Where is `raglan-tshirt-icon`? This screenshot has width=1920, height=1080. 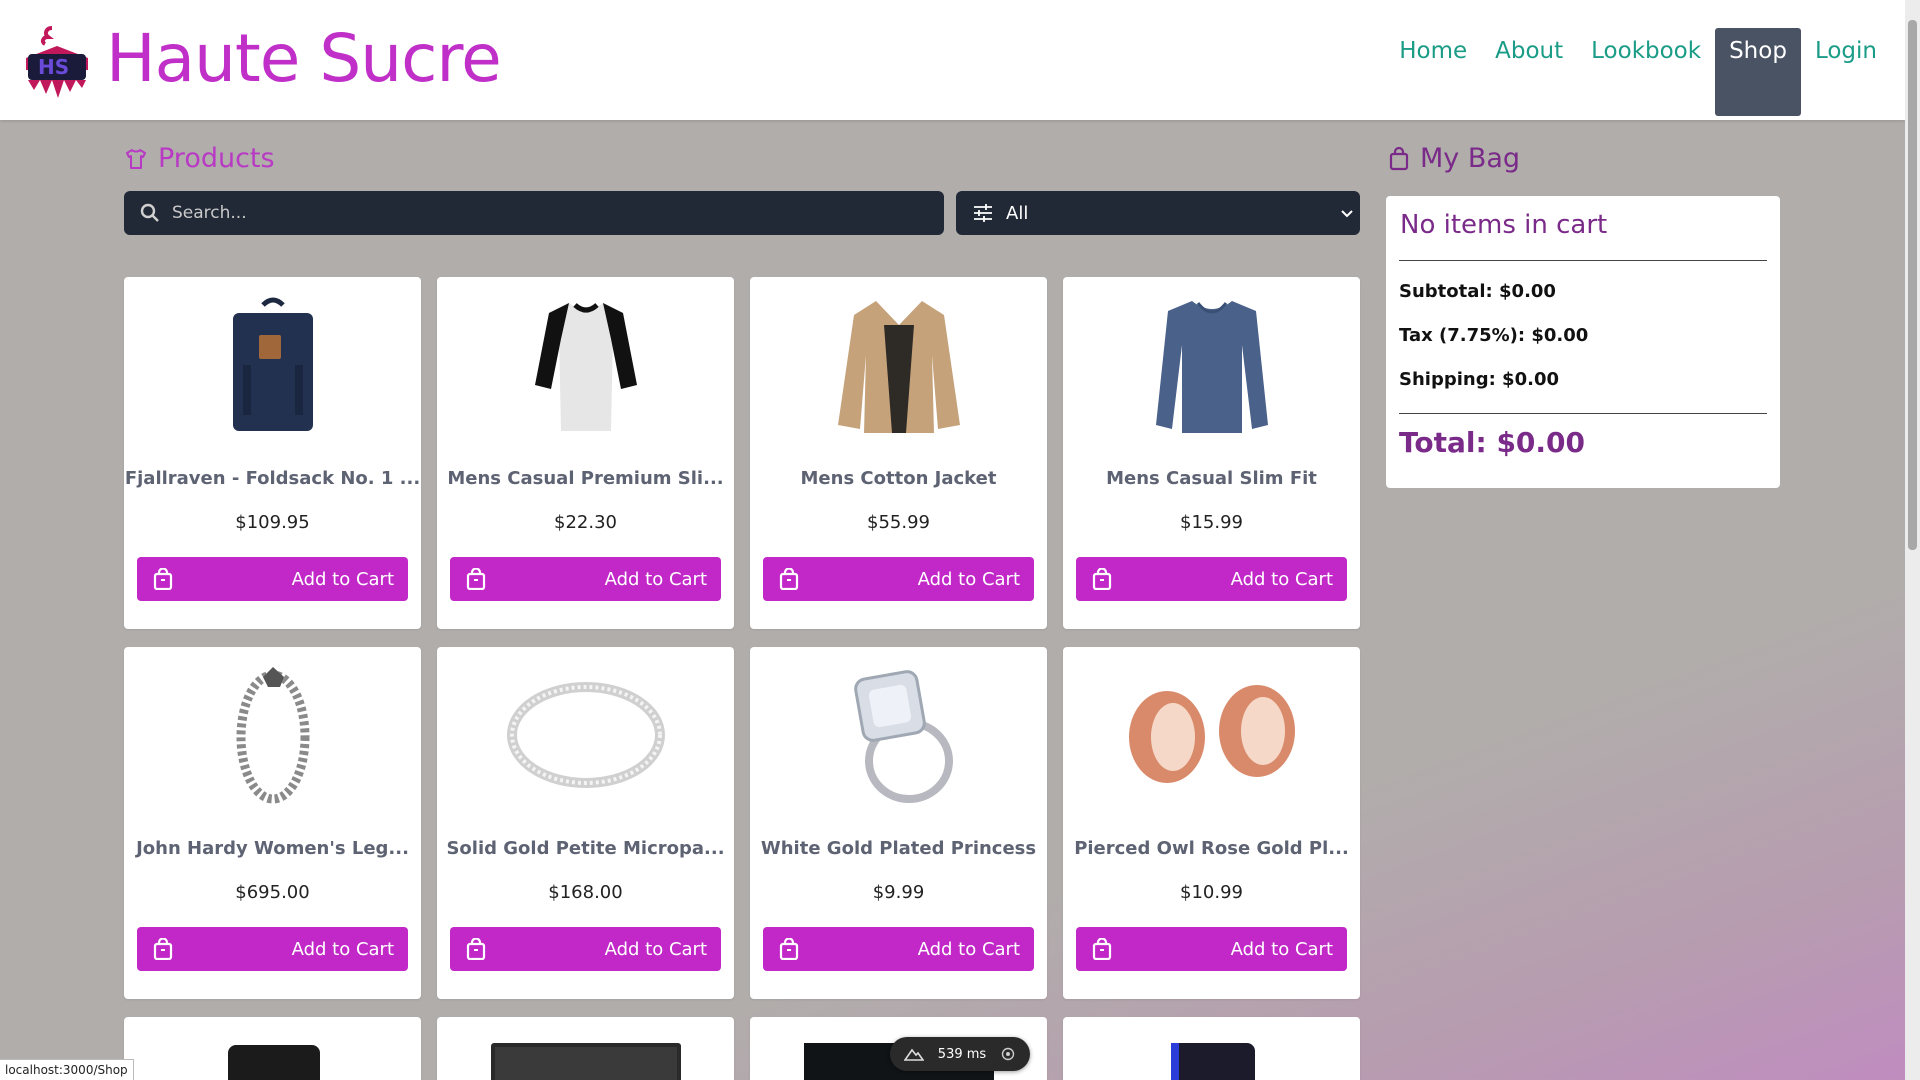 raglan-tshirt-icon is located at coordinates (586, 367).